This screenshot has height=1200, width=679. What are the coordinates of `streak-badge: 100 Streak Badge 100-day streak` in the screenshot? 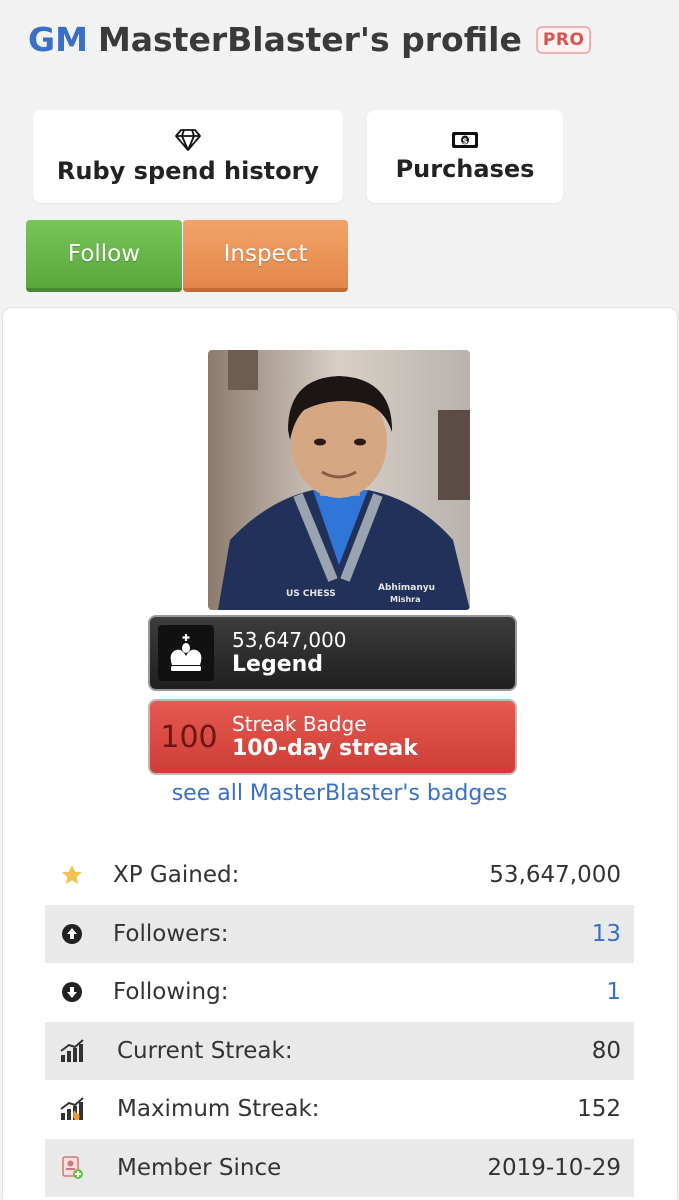 It's located at (332, 737).